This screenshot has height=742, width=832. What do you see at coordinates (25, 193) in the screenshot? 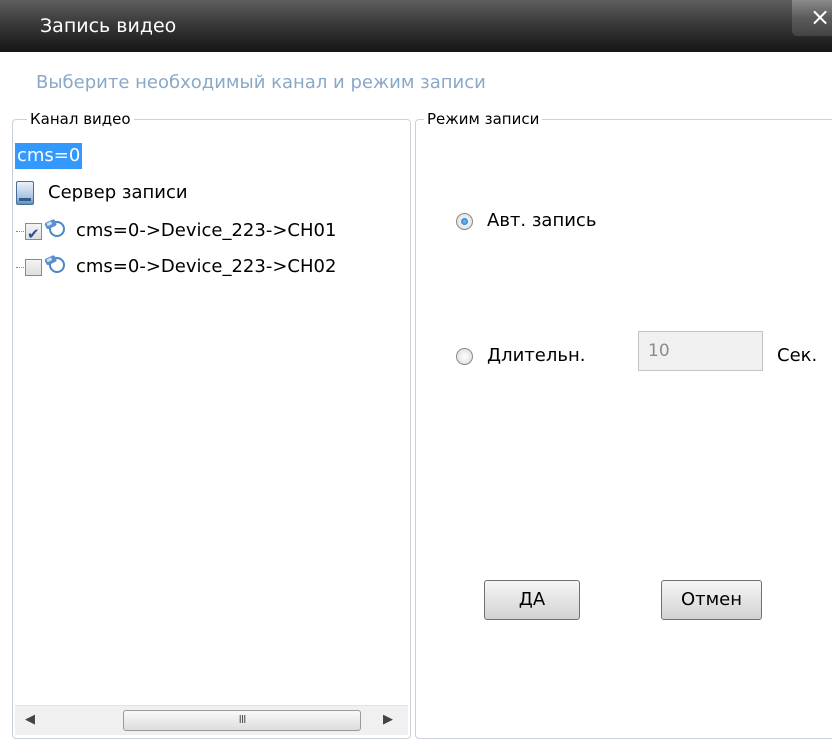
I see `server-icon` at bounding box center [25, 193].